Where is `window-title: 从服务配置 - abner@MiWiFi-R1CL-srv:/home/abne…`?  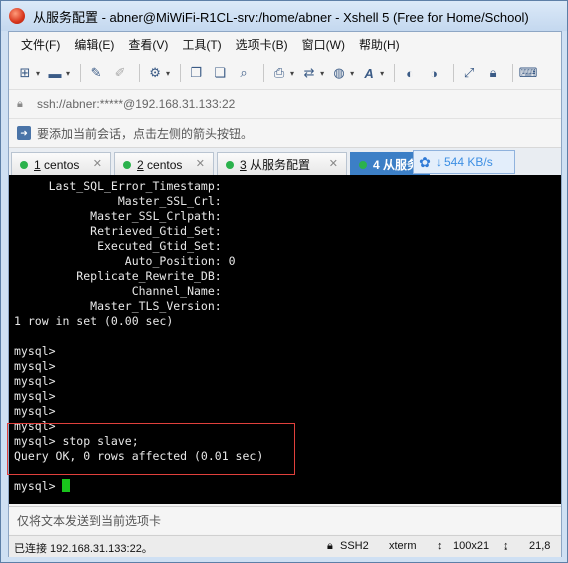
window-title: 从服务配置 - abner@MiWiFi-R1CL-srv:/home/abne… is located at coordinates (281, 17).